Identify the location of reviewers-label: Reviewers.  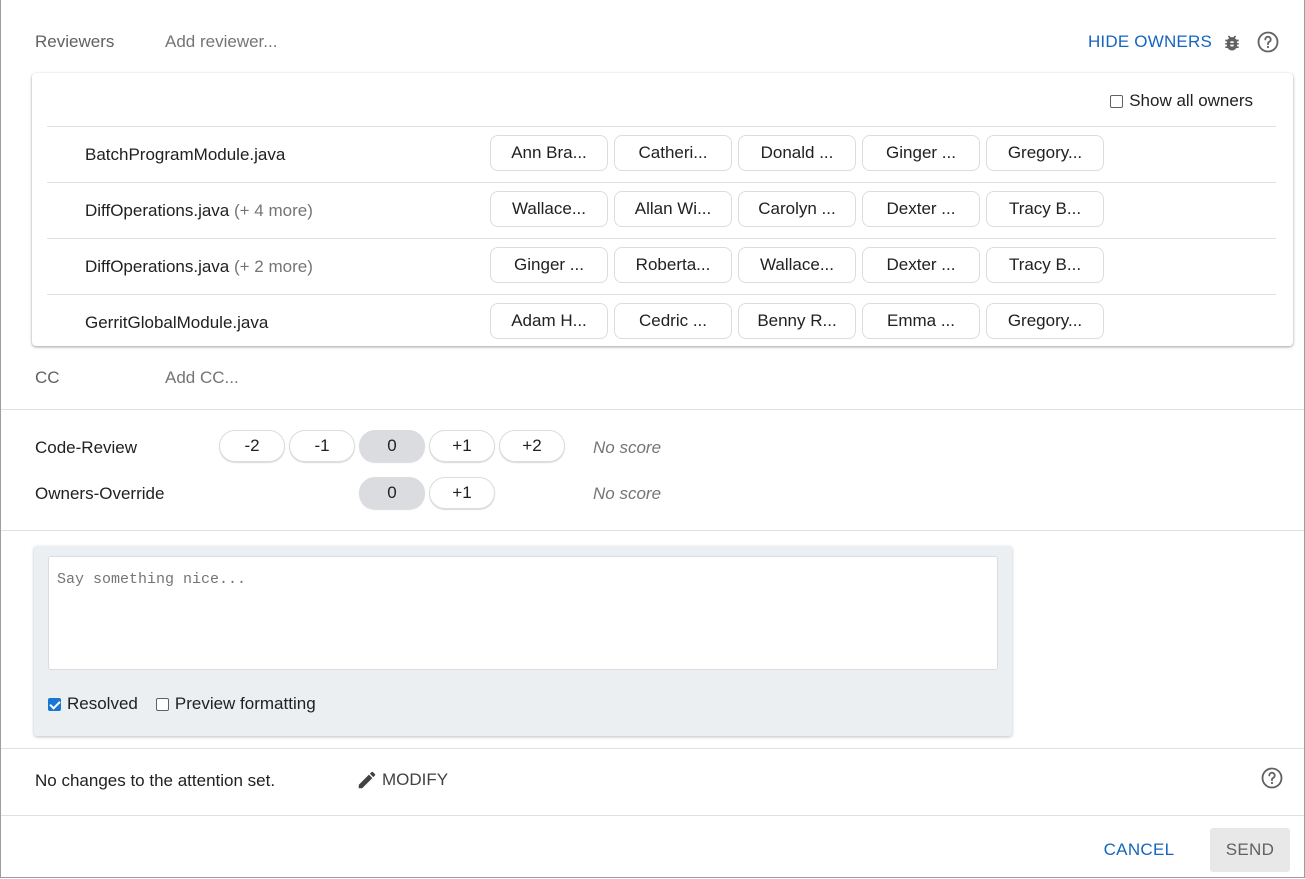
(75, 41).